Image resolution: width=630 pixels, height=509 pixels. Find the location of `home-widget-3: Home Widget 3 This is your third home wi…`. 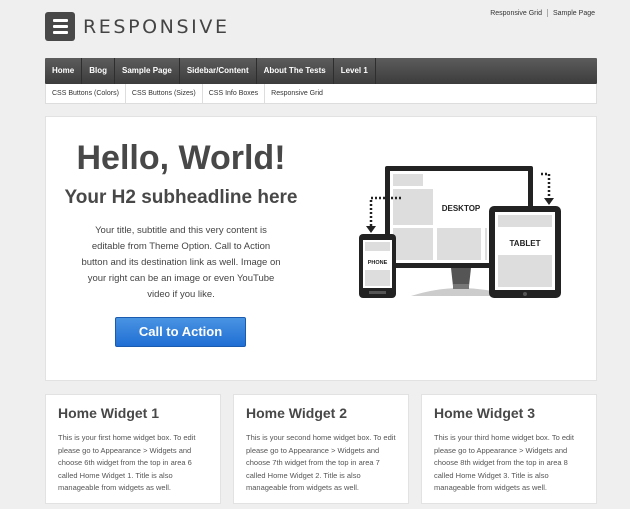

home-widget-3: Home Widget 3 This is your third home wi… is located at coordinates (509, 449).